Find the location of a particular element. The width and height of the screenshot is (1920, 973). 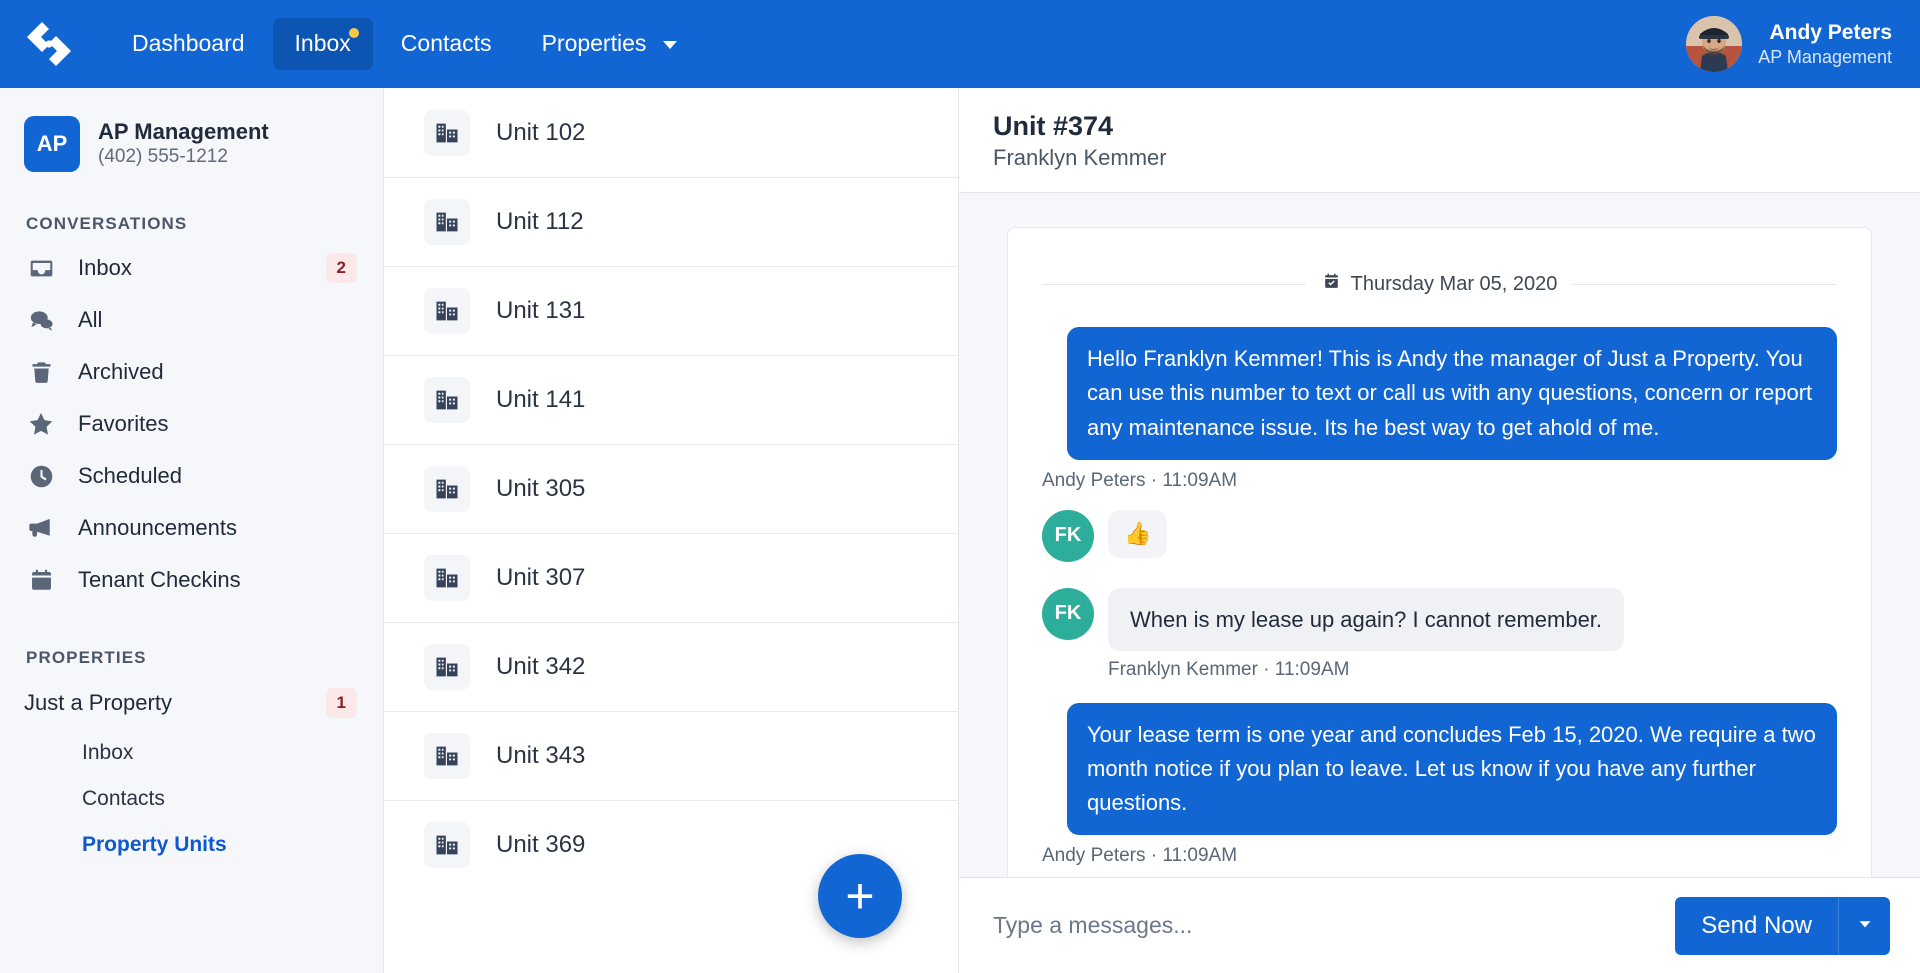

nav-item-properties-label: Properties is located at coordinates (594, 43).